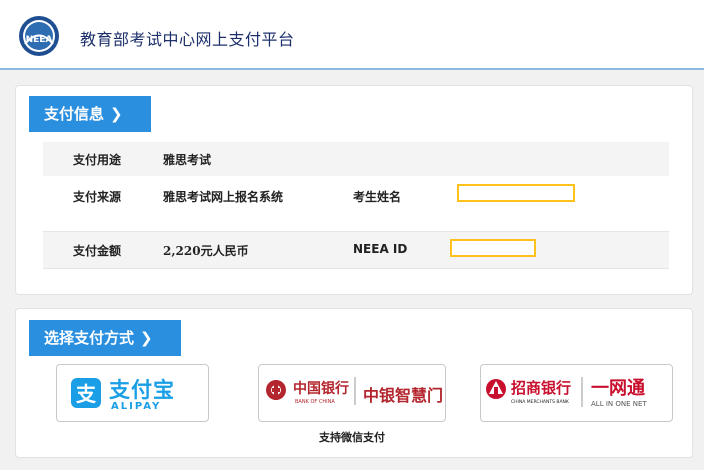  I want to click on neea-id-field, so click(493, 248).